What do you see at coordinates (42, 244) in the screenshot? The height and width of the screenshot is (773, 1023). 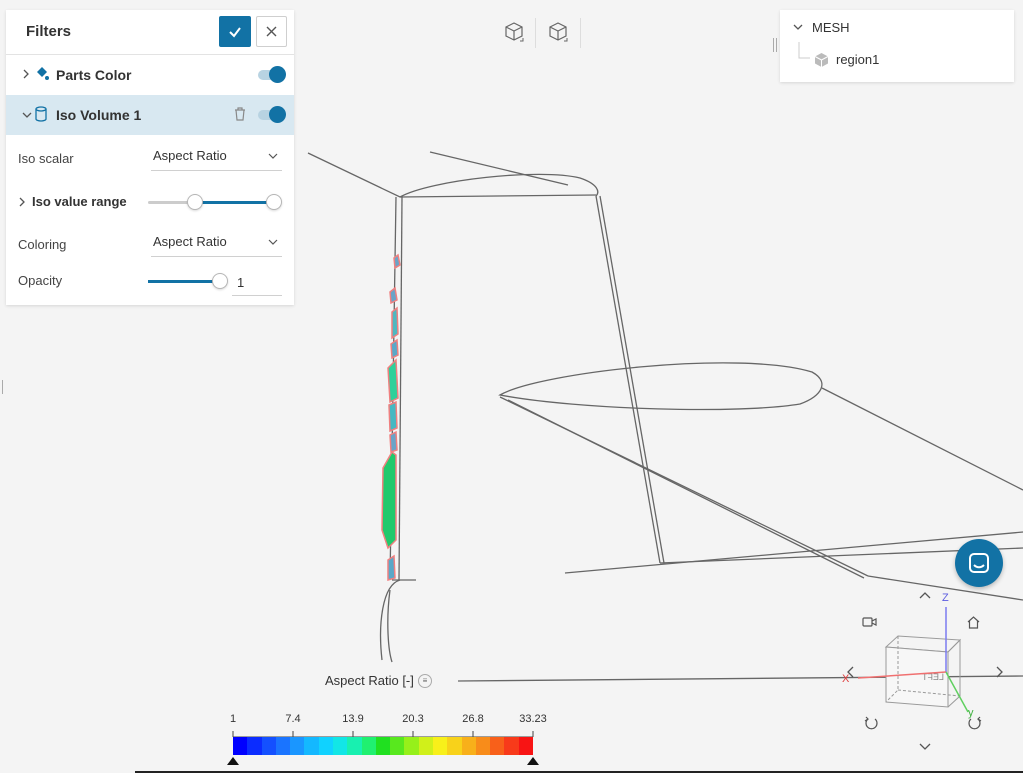 I see `coloring-label: Coloring` at bounding box center [42, 244].